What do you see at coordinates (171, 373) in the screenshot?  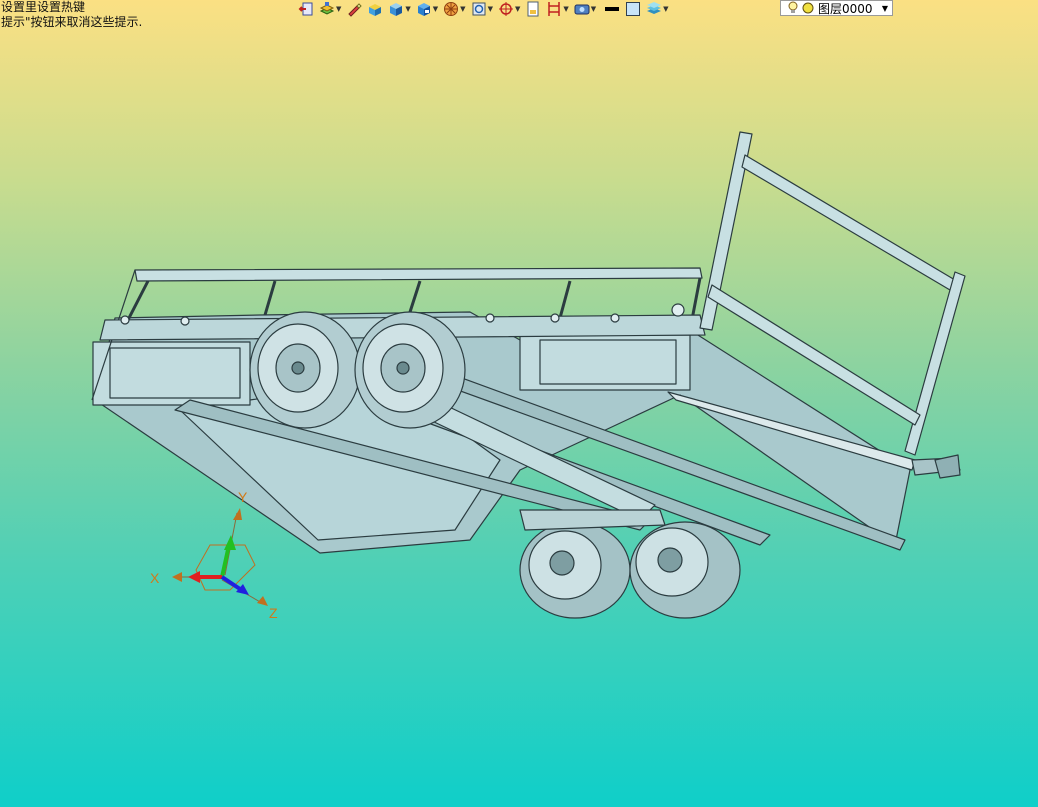 I see `side-panel-left` at bounding box center [171, 373].